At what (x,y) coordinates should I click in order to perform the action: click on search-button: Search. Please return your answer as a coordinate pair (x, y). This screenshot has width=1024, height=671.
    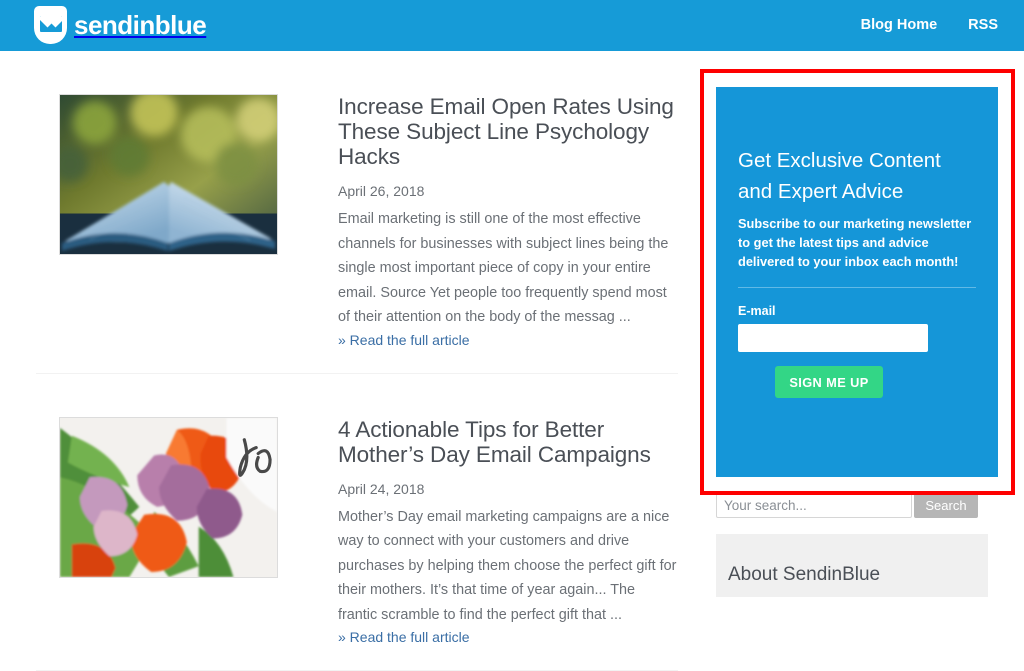
    Looking at the image, I should click on (946, 505).